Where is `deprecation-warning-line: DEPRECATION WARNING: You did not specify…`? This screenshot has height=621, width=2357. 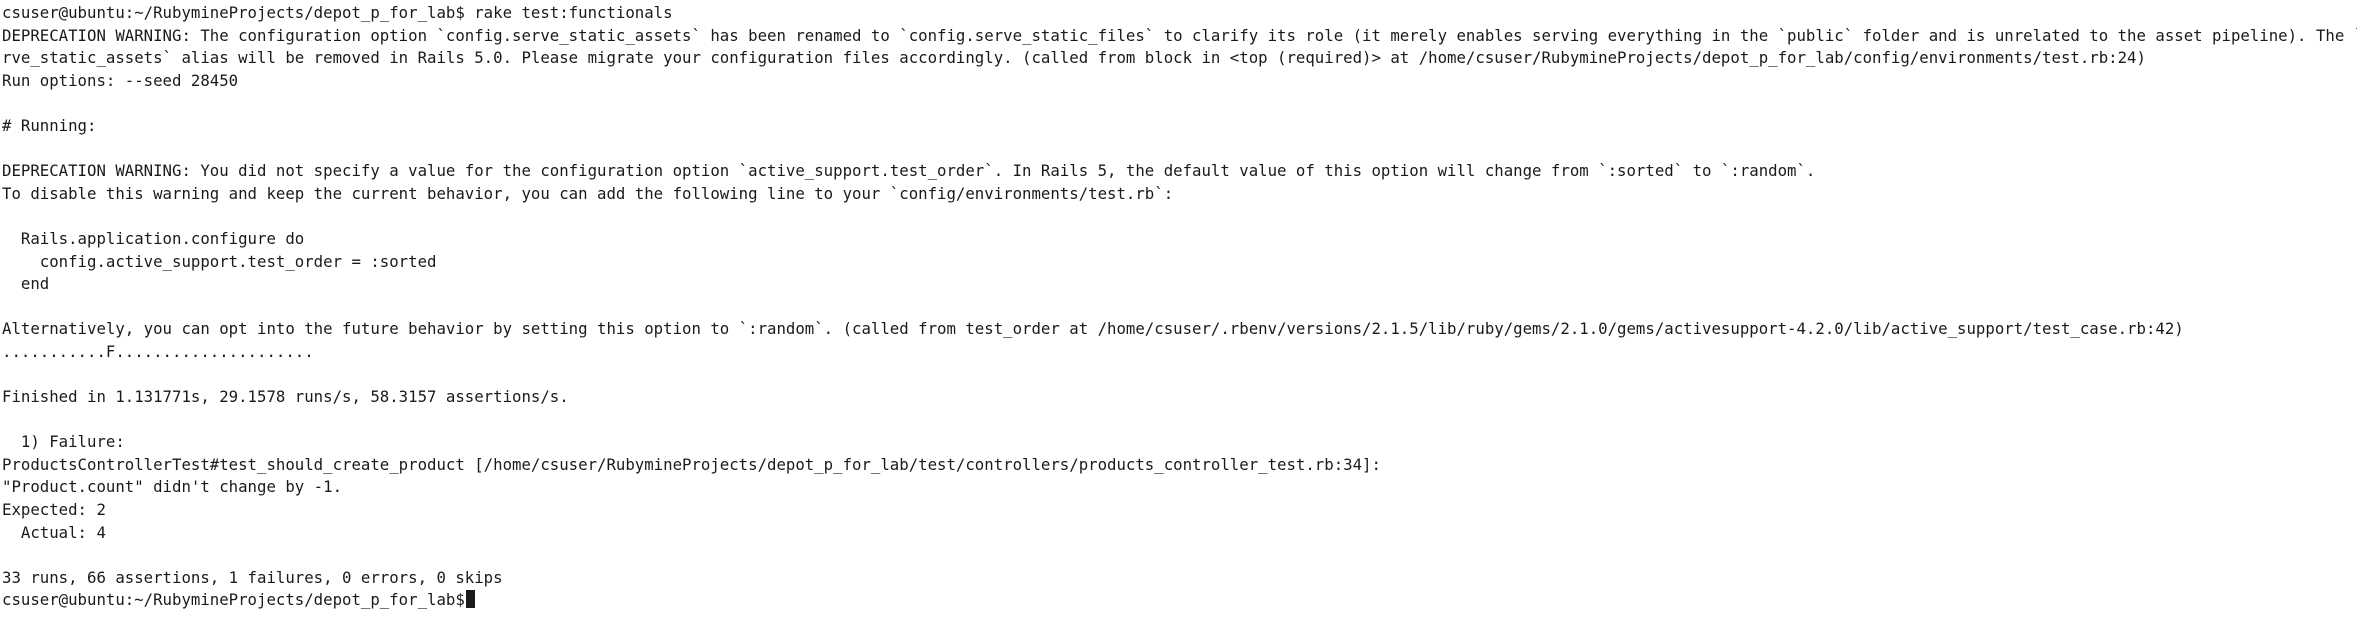 deprecation-warning-line: DEPRECATION WARNING: You did not specify… is located at coordinates (909, 171).